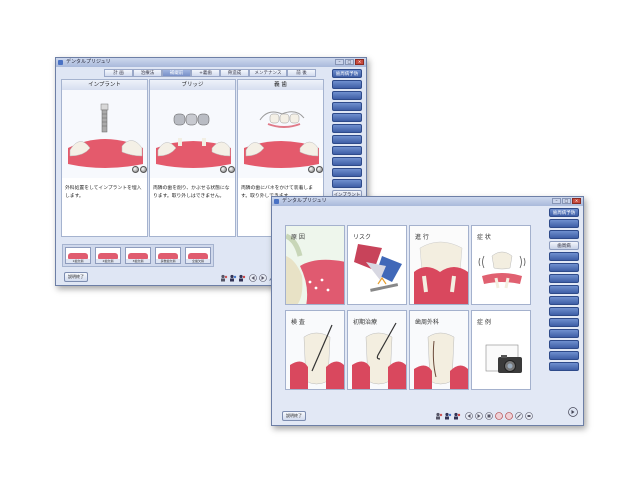  What do you see at coordinates (377, 350) in the screenshot?
I see `tile-initial-treatment: 初期治療` at bounding box center [377, 350].